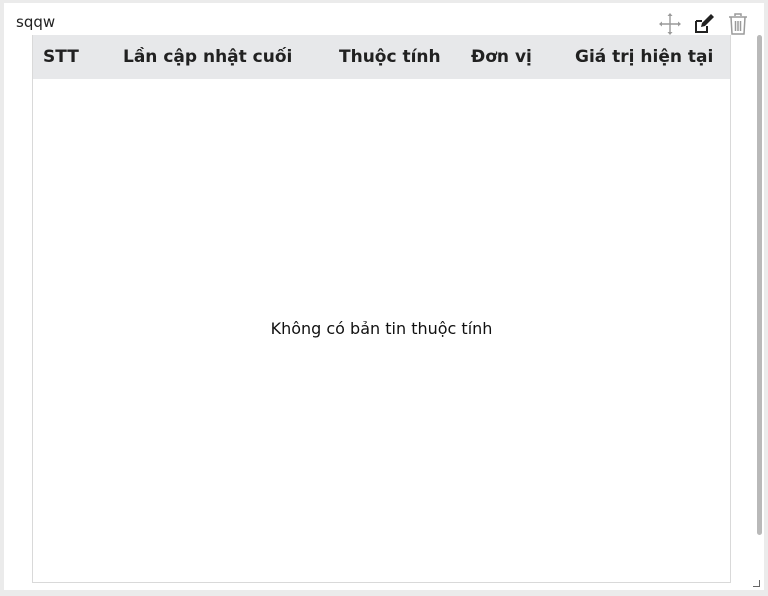 Image resolution: width=768 pixels, height=596 pixels. What do you see at coordinates (759, 285) in the screenshot?
I see `vertical-scrollbar` at bounding box center [759, 285].